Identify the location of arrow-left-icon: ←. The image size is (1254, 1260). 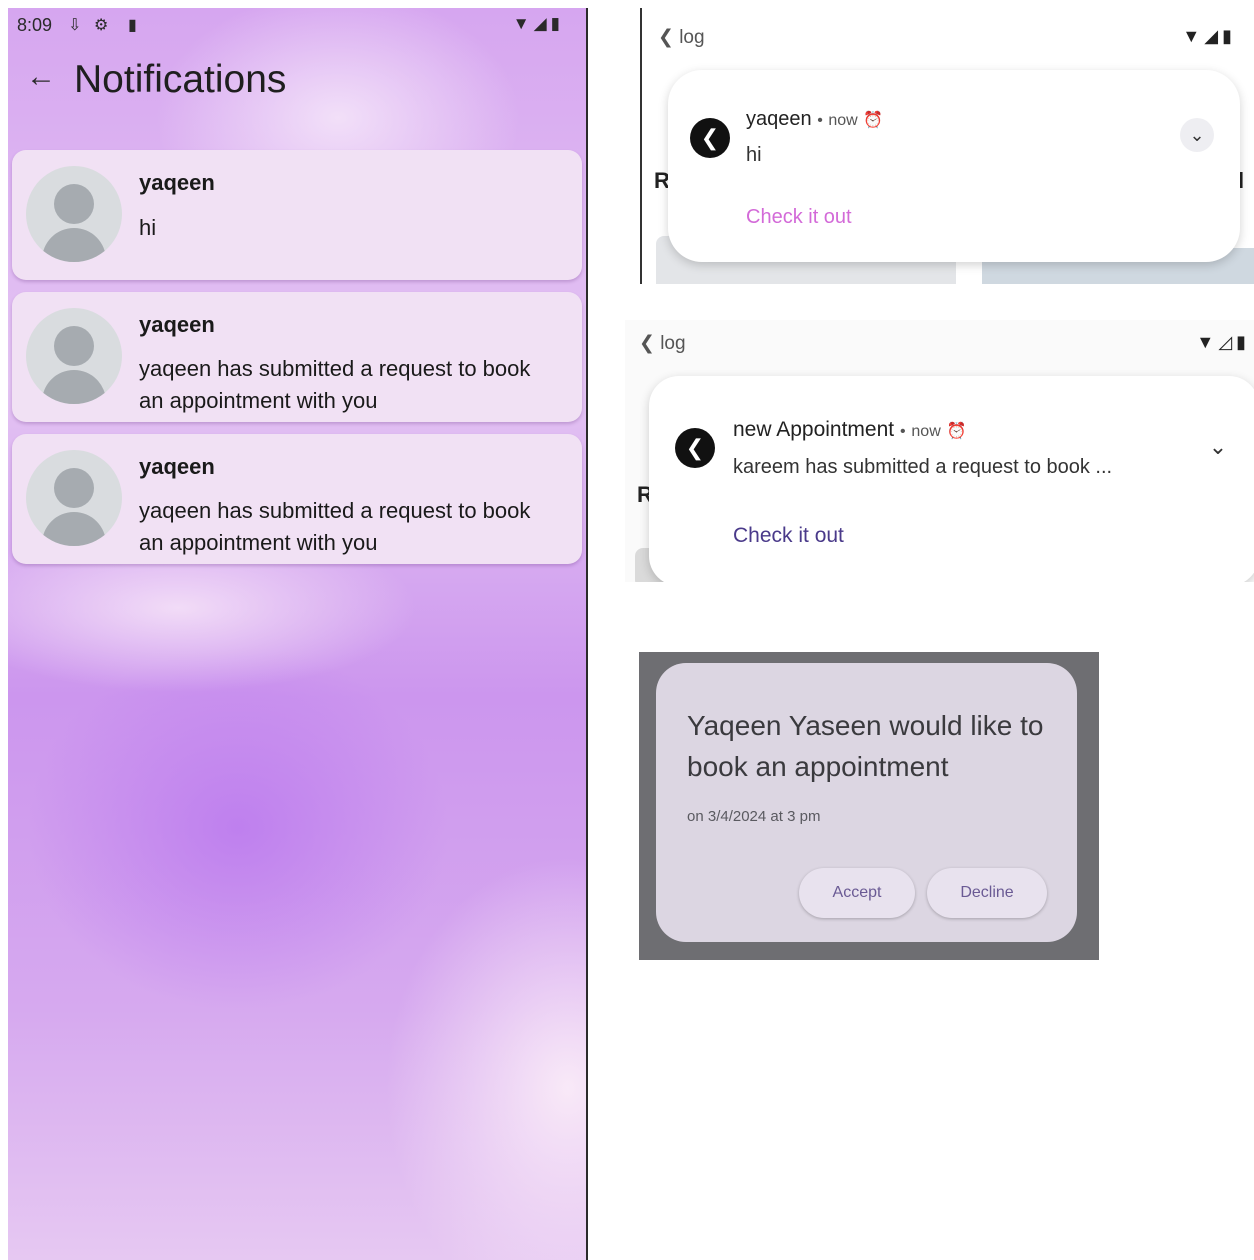
(41, 76).